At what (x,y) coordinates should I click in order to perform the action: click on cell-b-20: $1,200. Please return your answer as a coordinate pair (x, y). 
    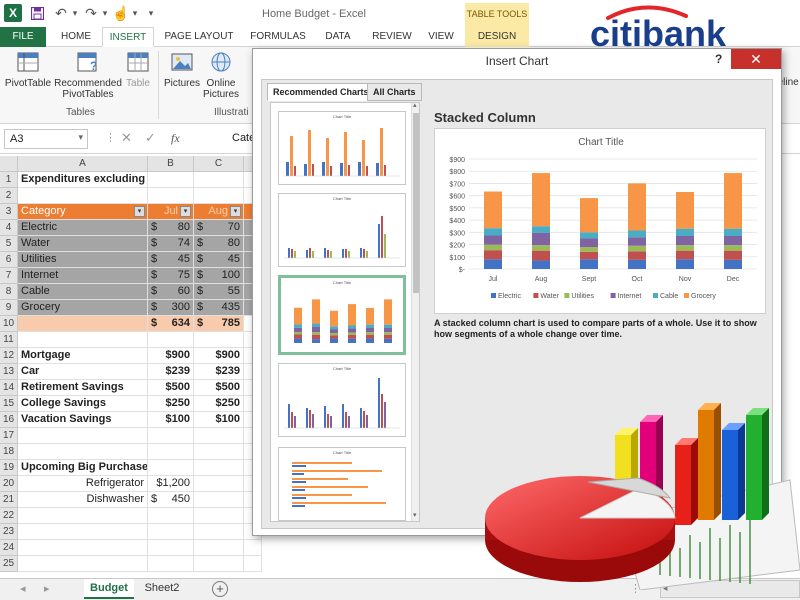
    Looking at the image, I should click on (171, 484).